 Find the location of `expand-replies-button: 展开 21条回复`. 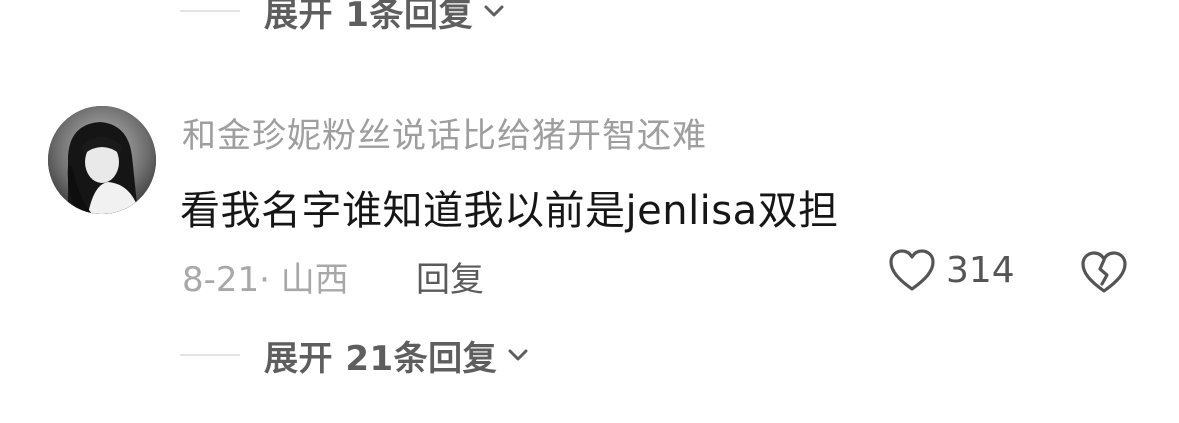

expand-replies-button: 展开 21条回复 is located at coordinates (355, 355).